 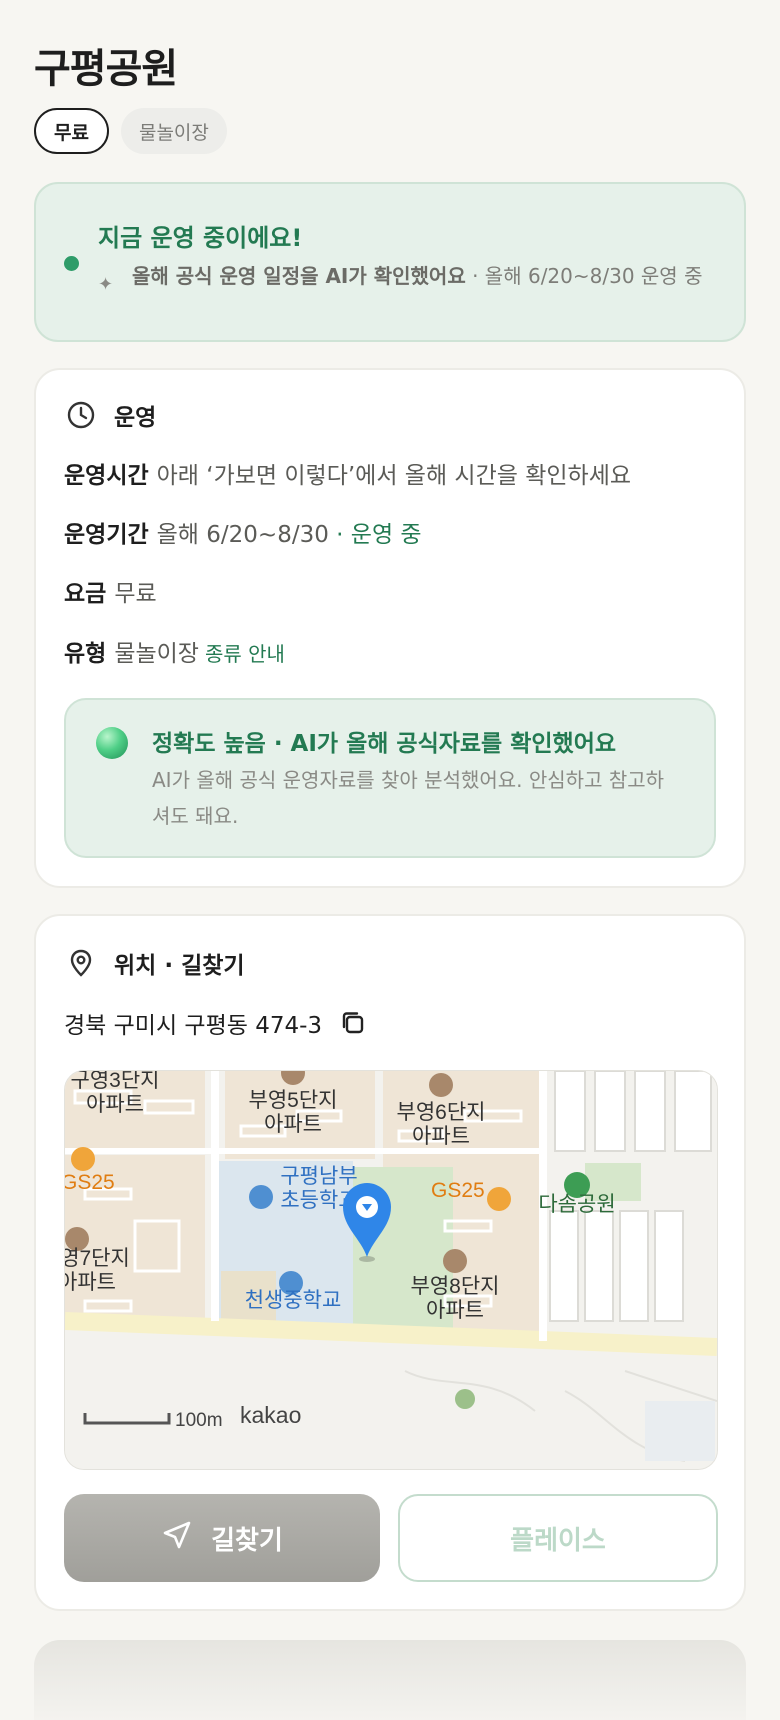 What do you see at coordinates (106, 69) in the screenshot?
I see `page-title: 구평공원` at bounding box center [106, 69].